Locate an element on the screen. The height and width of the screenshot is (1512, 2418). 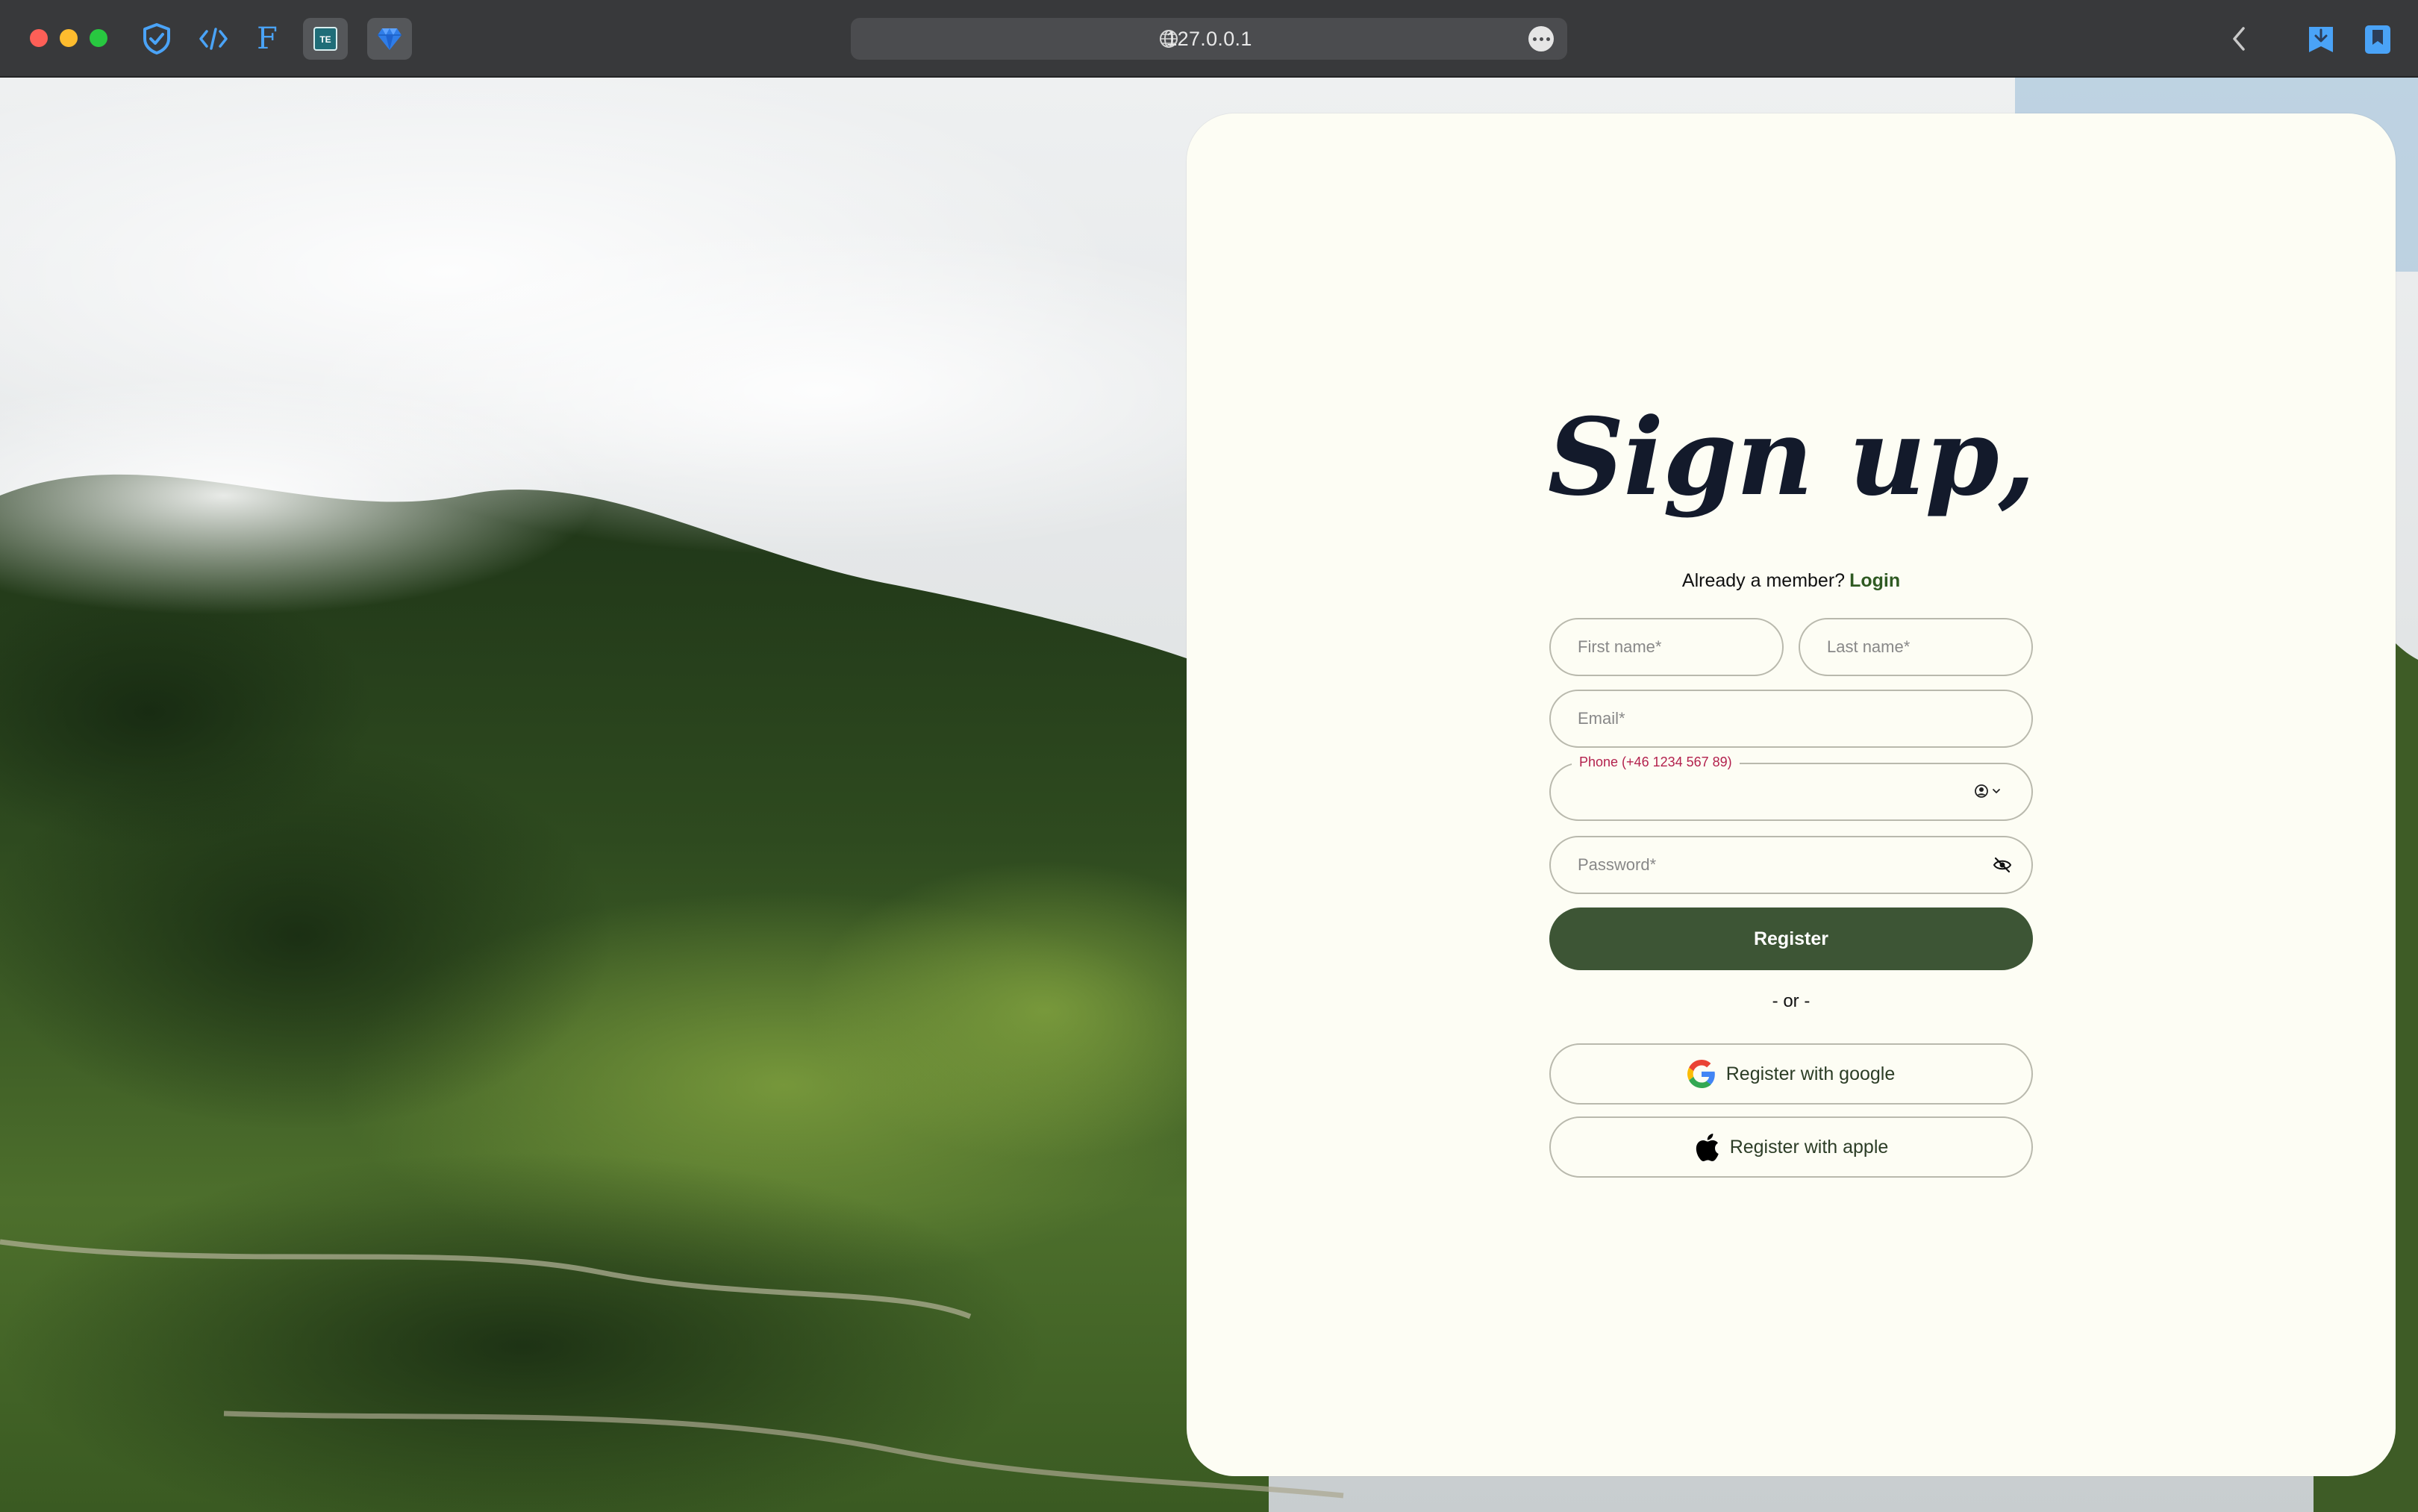
already-member-text: Already a member? is located at coordinates (1763, 580).